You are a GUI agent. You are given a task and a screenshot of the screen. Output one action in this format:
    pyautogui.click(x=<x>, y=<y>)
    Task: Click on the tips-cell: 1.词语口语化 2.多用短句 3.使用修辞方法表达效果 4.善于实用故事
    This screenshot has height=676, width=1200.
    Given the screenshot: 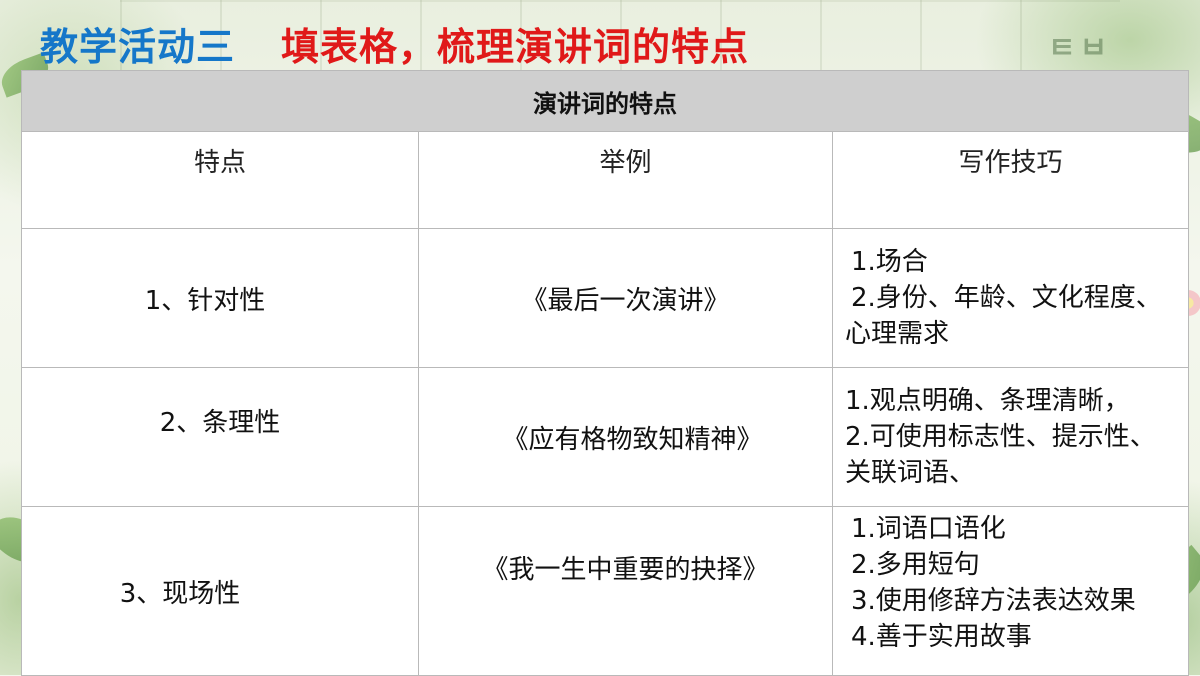 What is the action you would take?
    pyautogui.click(x=1010, y=591)
    